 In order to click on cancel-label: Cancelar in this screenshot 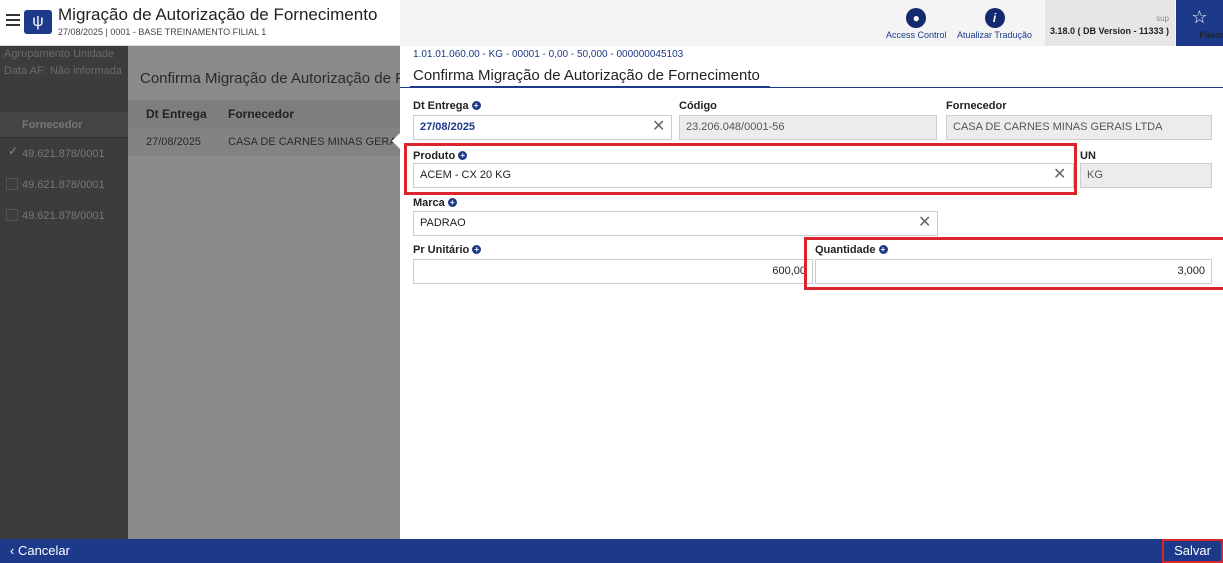, I will do `click(43, 550)`.